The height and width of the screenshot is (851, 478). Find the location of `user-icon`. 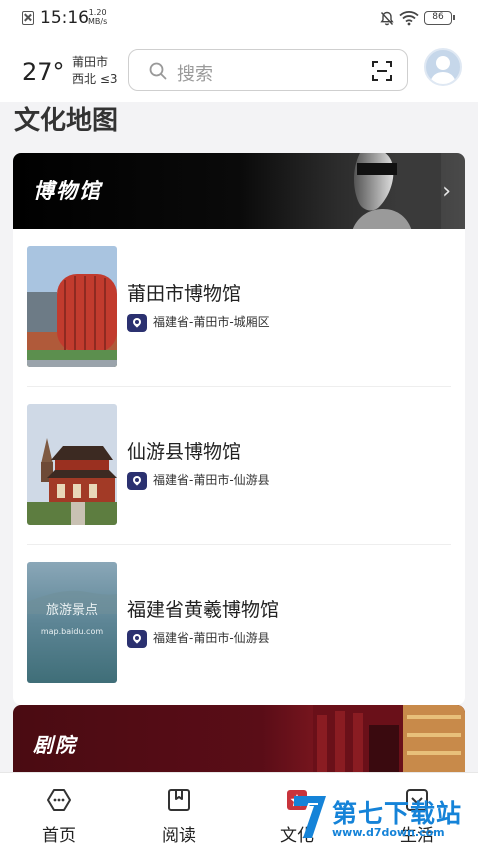

user-icon is located at coordinates (443, 70).